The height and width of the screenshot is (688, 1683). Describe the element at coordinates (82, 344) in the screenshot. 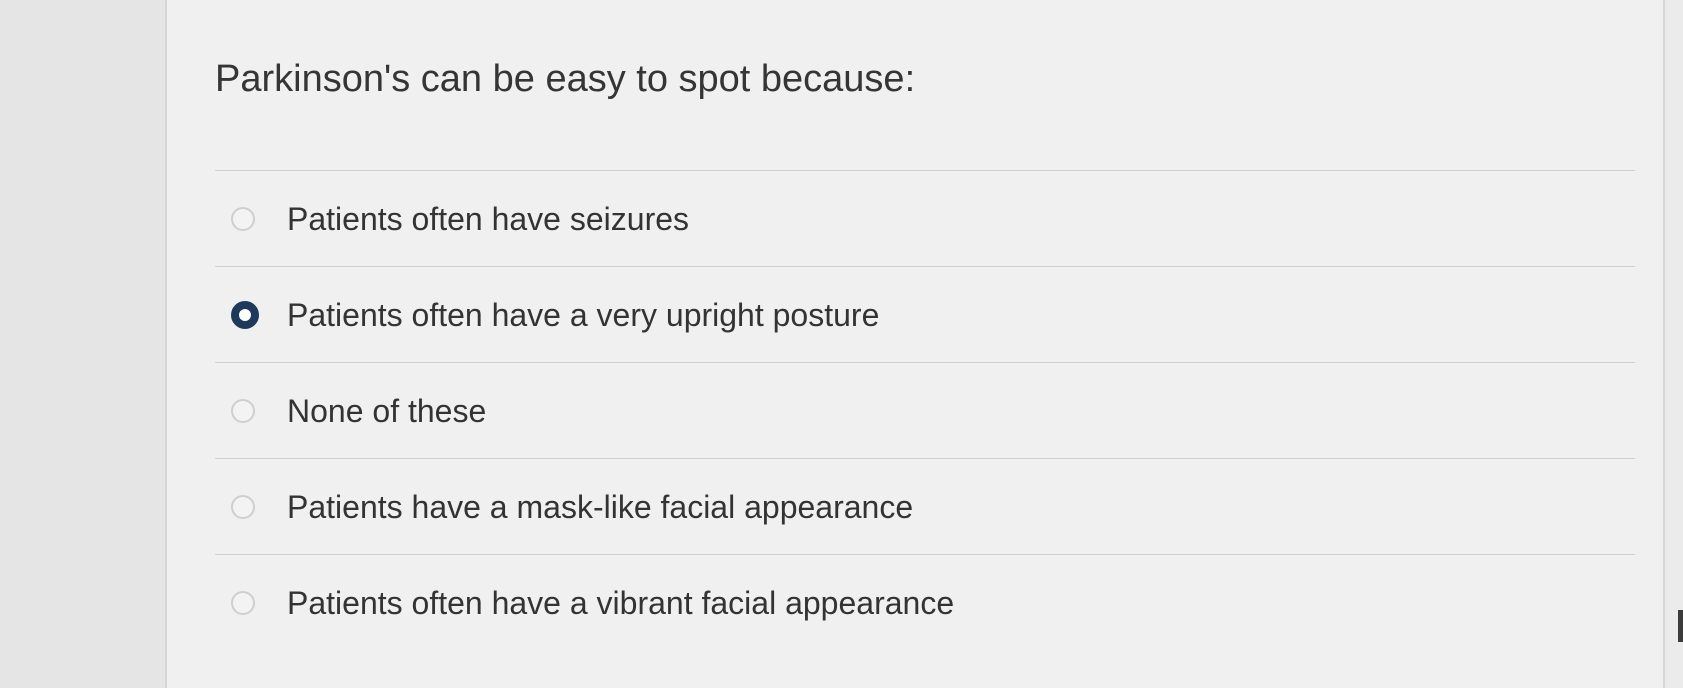

I see `left-gutter` at that location.